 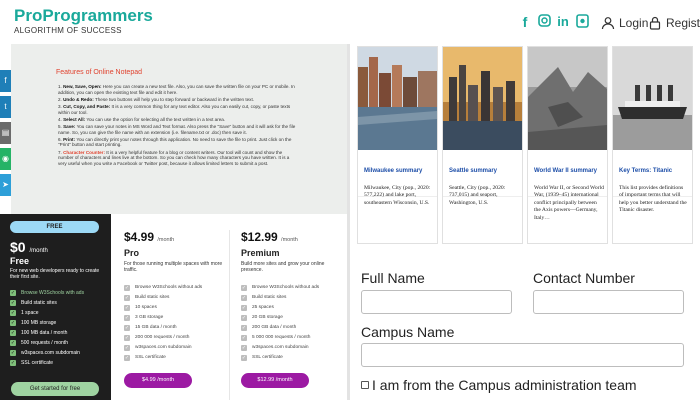 What do you see at coordinates (47, 293) in the screenshot?
I see `list-item: ✓ Browse W3Schools with ads` at bounding box center [47, 293].